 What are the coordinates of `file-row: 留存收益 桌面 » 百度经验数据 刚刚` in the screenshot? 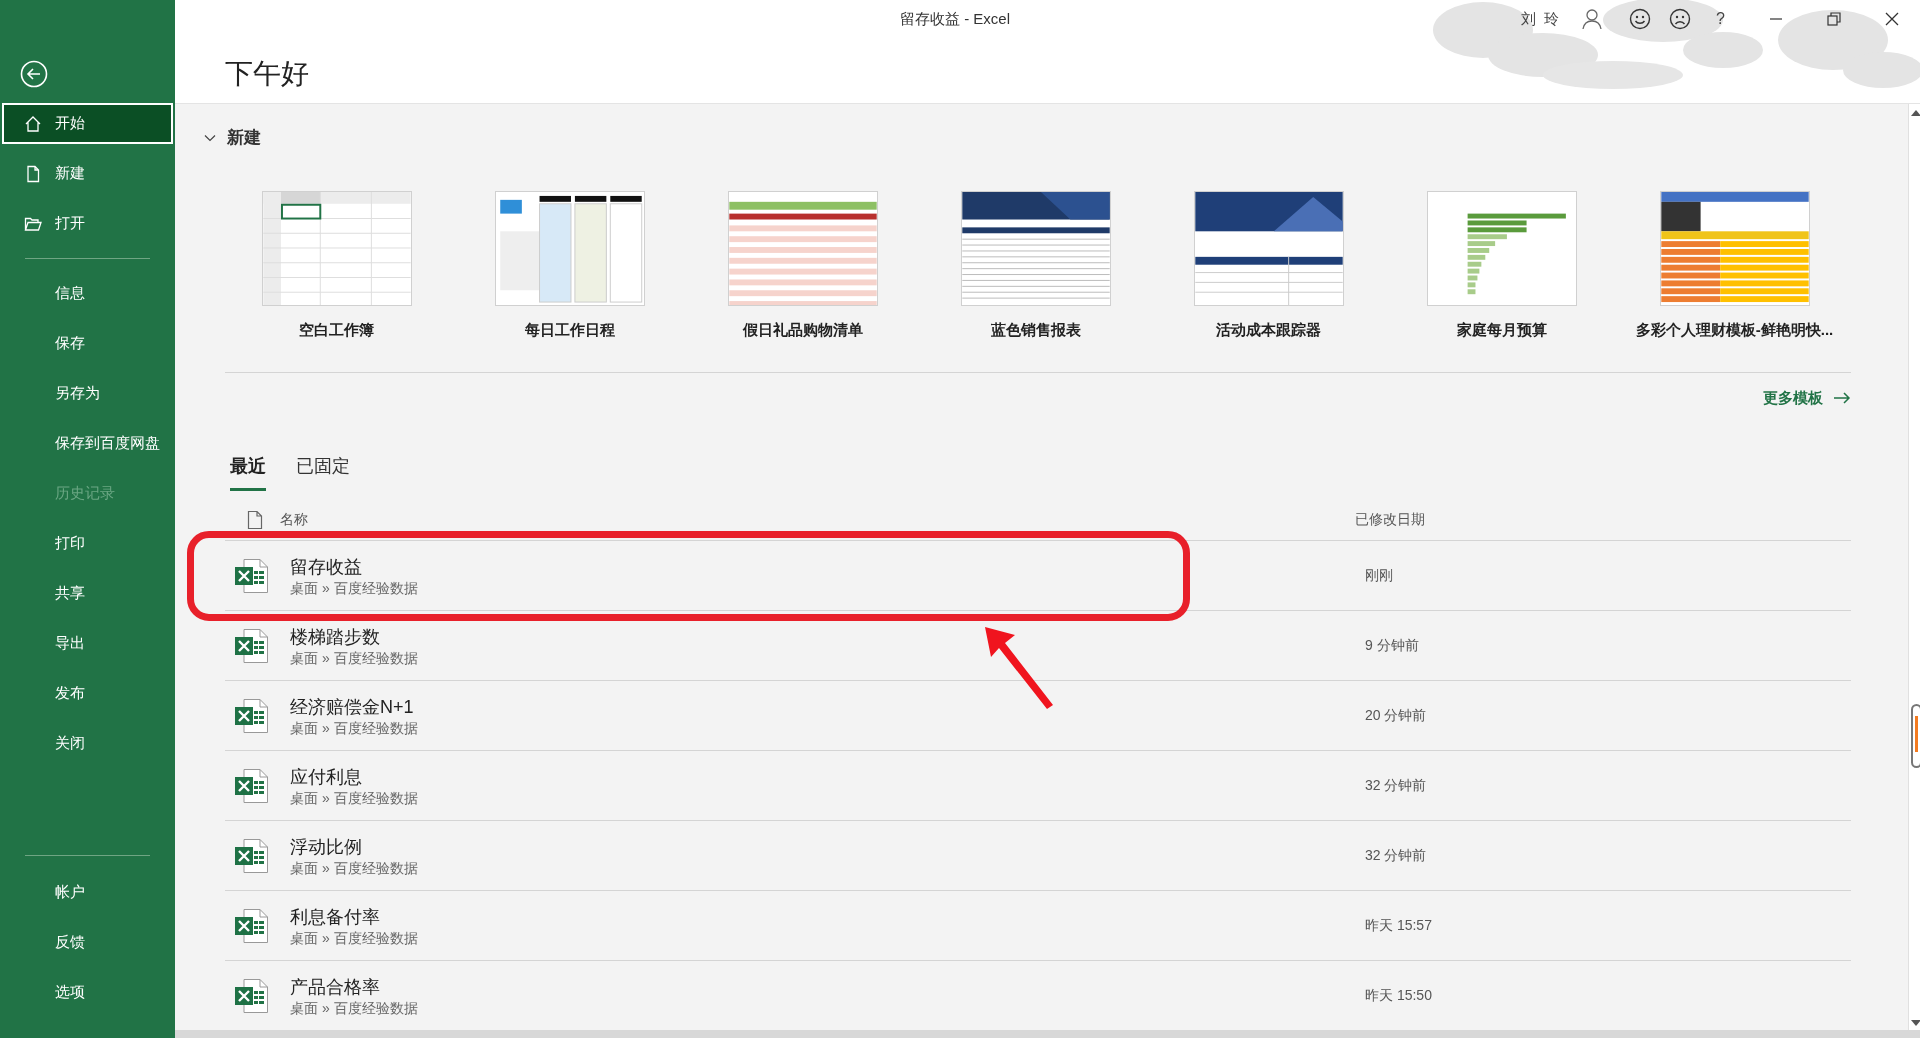 It's located at (1038, 576).